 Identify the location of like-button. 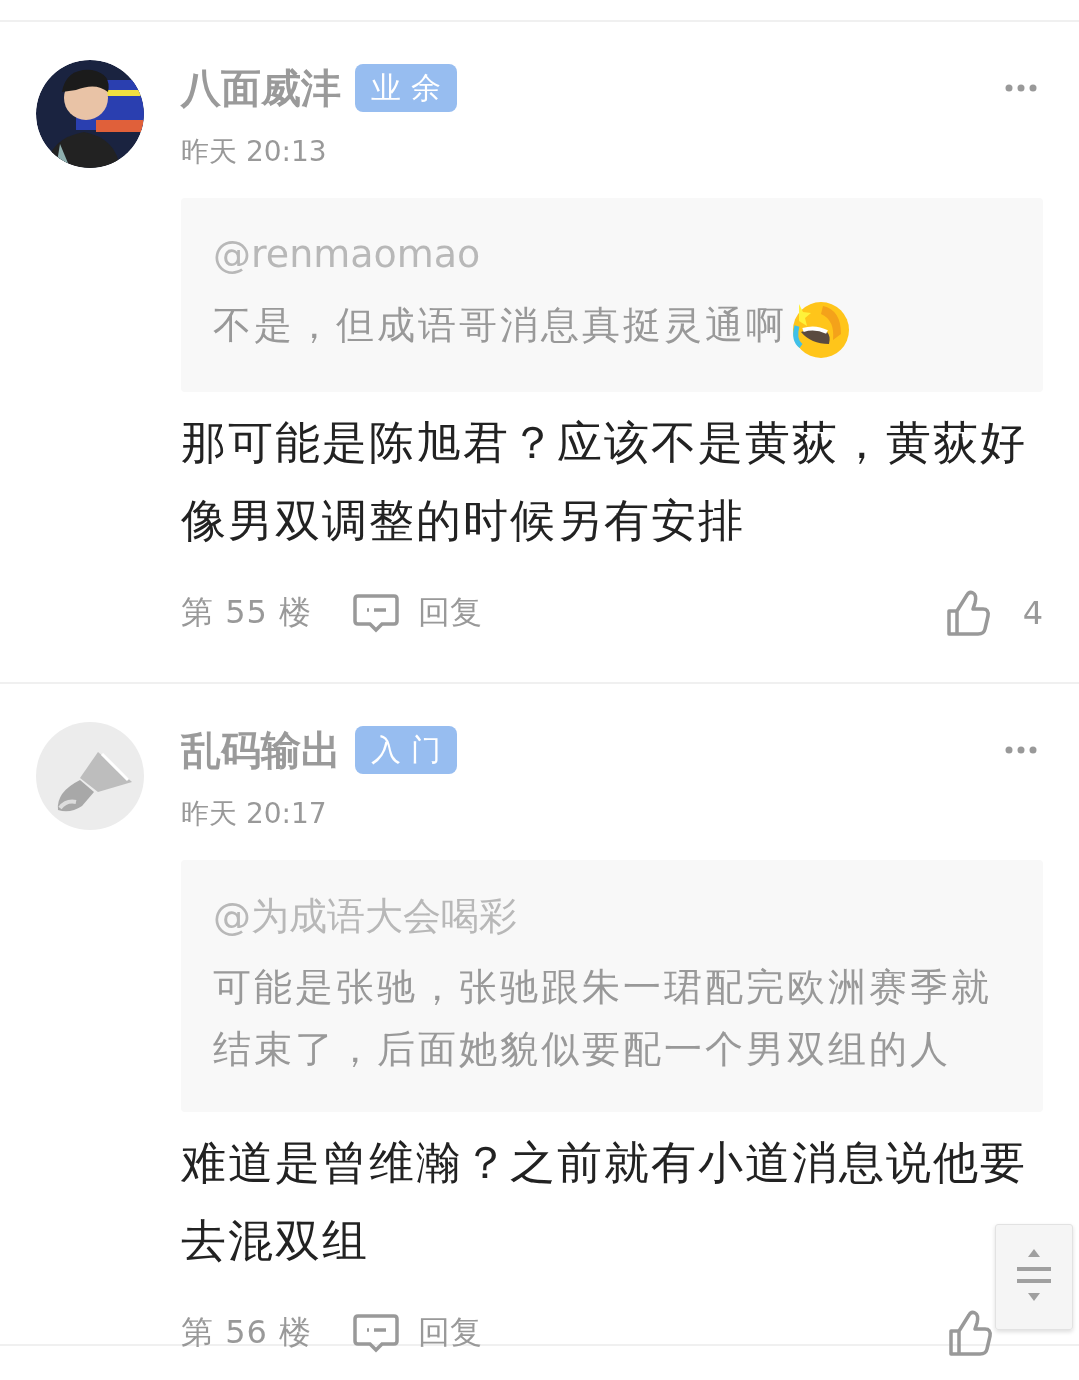
(970, 1333).